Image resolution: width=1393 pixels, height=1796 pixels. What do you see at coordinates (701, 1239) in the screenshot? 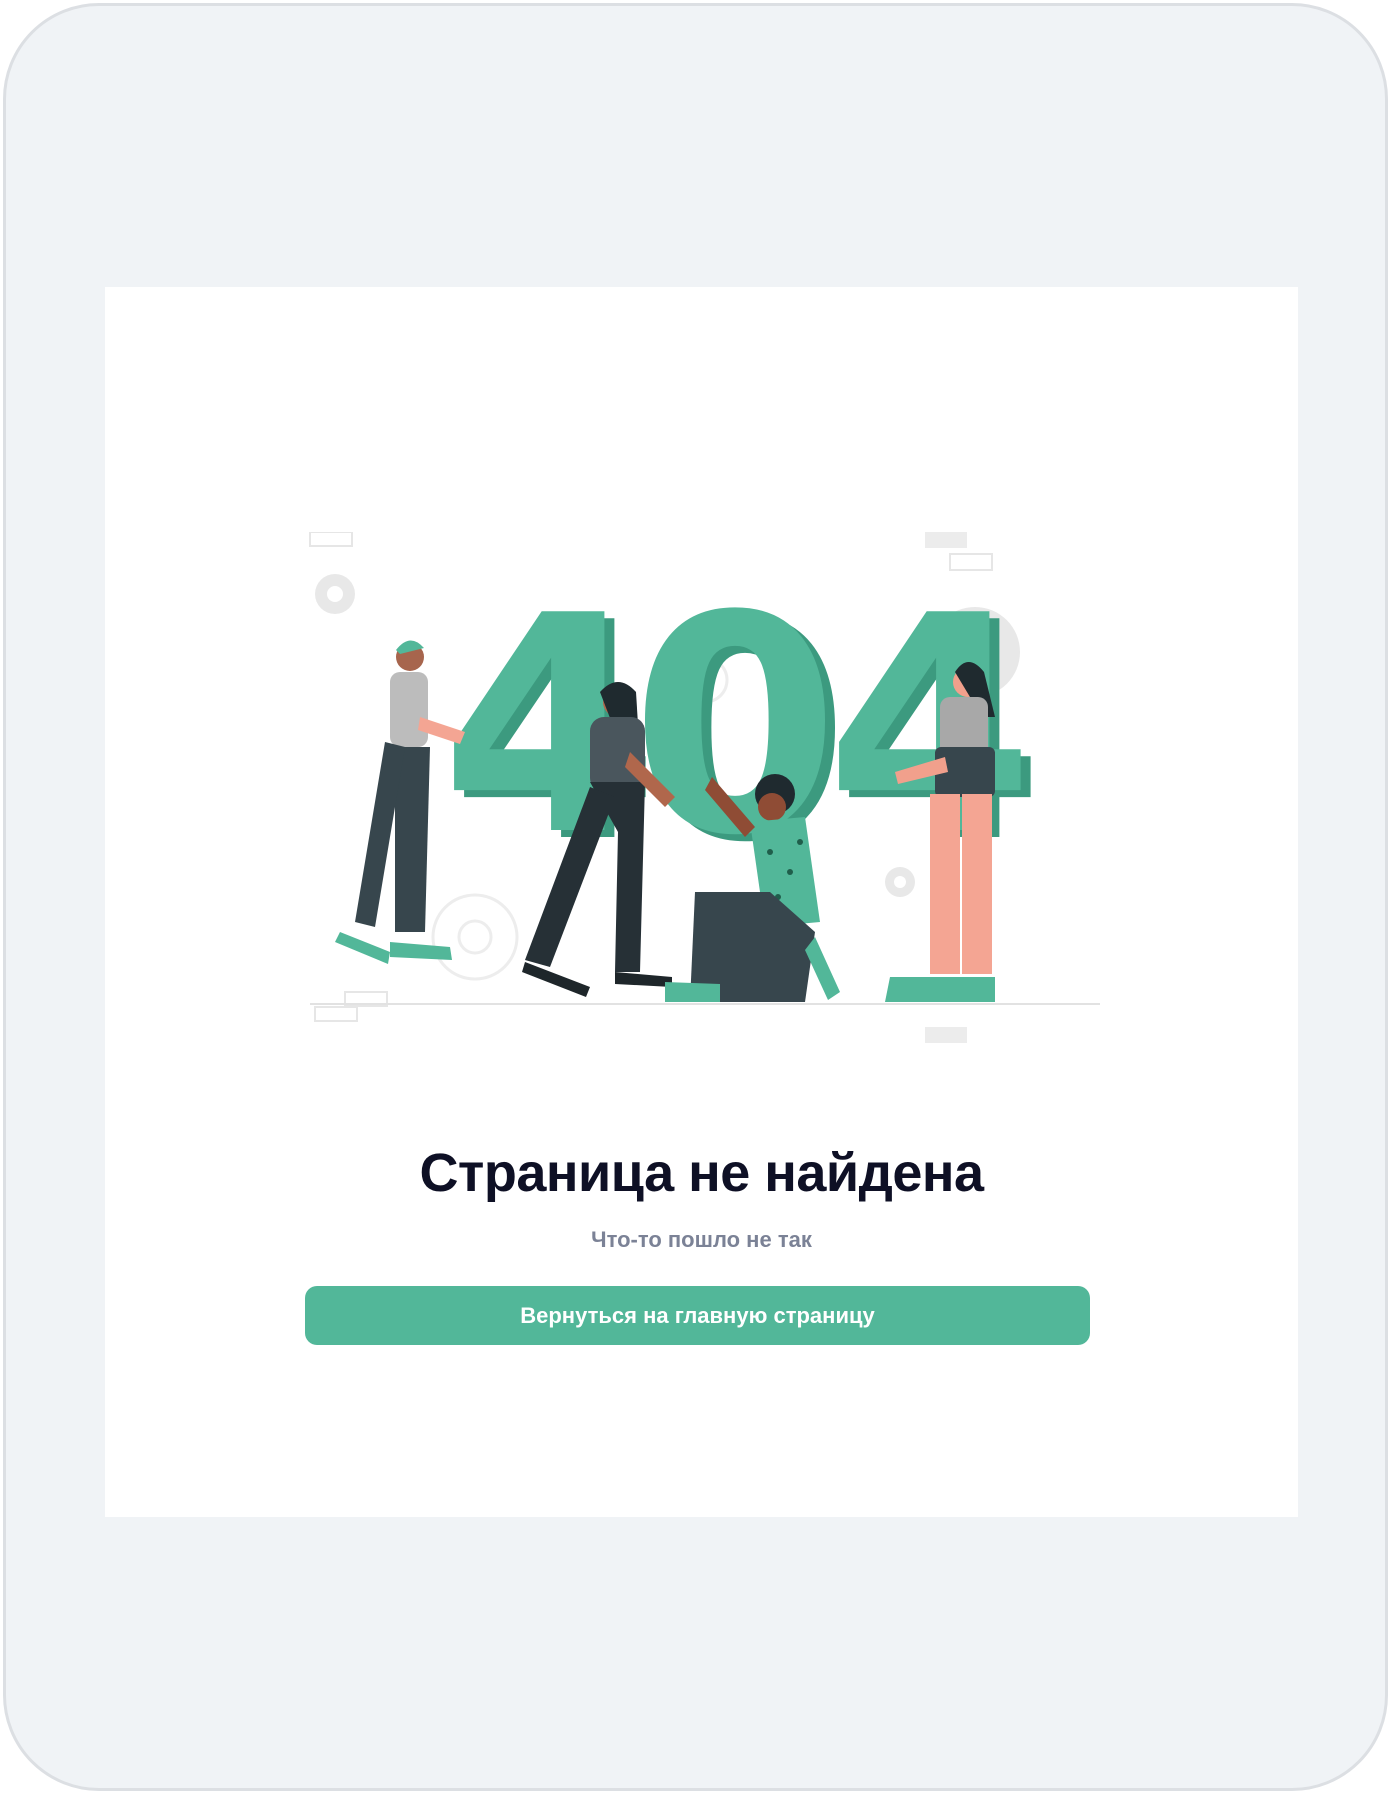
I see `page-subtitle: Что-то пошло не так` at bounding box center [701, 1239].